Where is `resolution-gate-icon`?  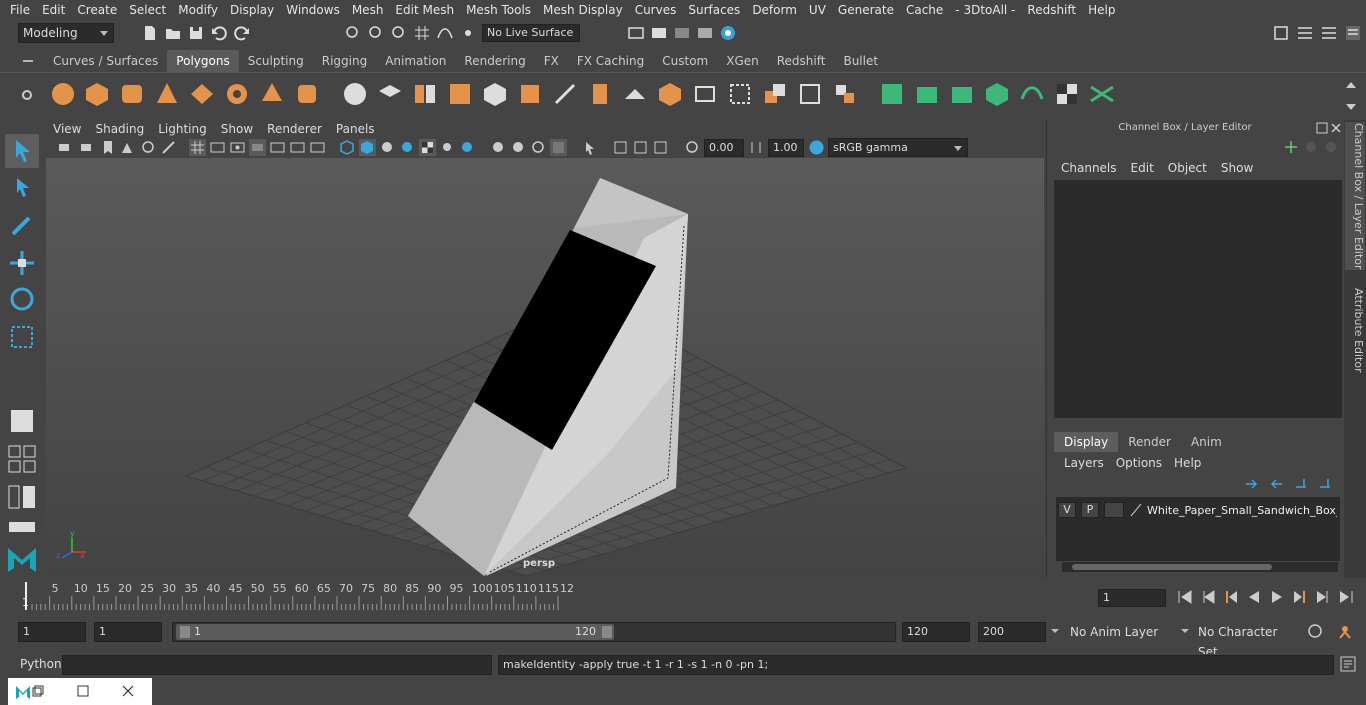
resolution-gate-icon is located at coordinates (237, 147).